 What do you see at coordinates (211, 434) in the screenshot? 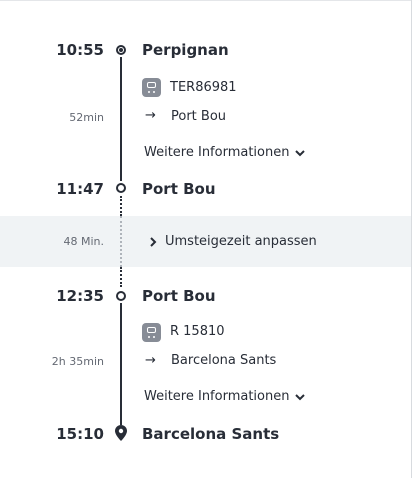
I see `arrival-station: Barcelona Sants` at bounding box center [211, 434].